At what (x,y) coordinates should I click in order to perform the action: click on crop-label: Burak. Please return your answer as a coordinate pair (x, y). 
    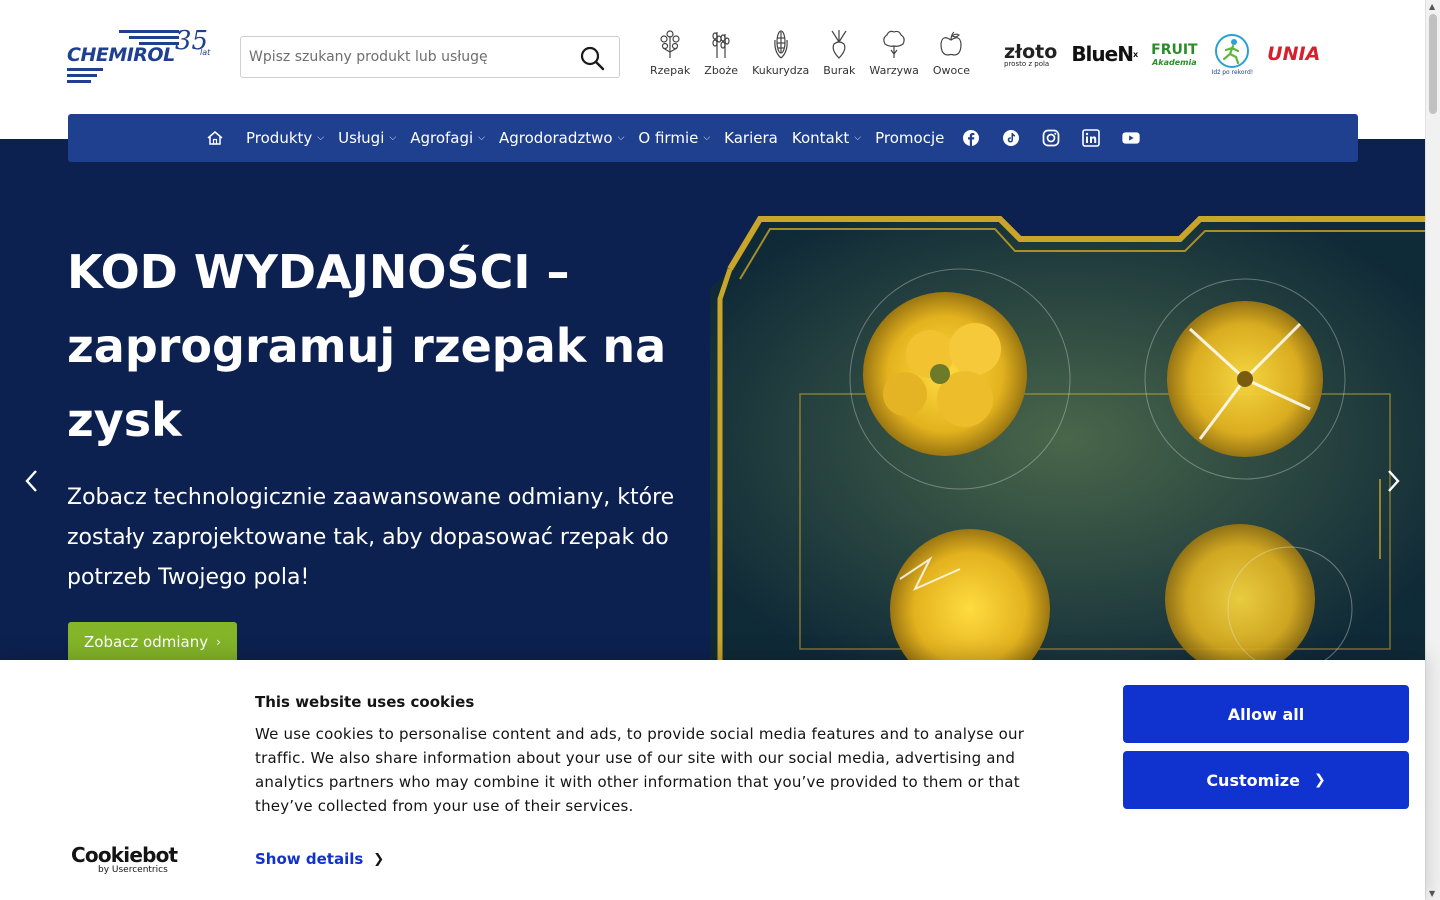
    Looking at the image, I should click on (839, 70).